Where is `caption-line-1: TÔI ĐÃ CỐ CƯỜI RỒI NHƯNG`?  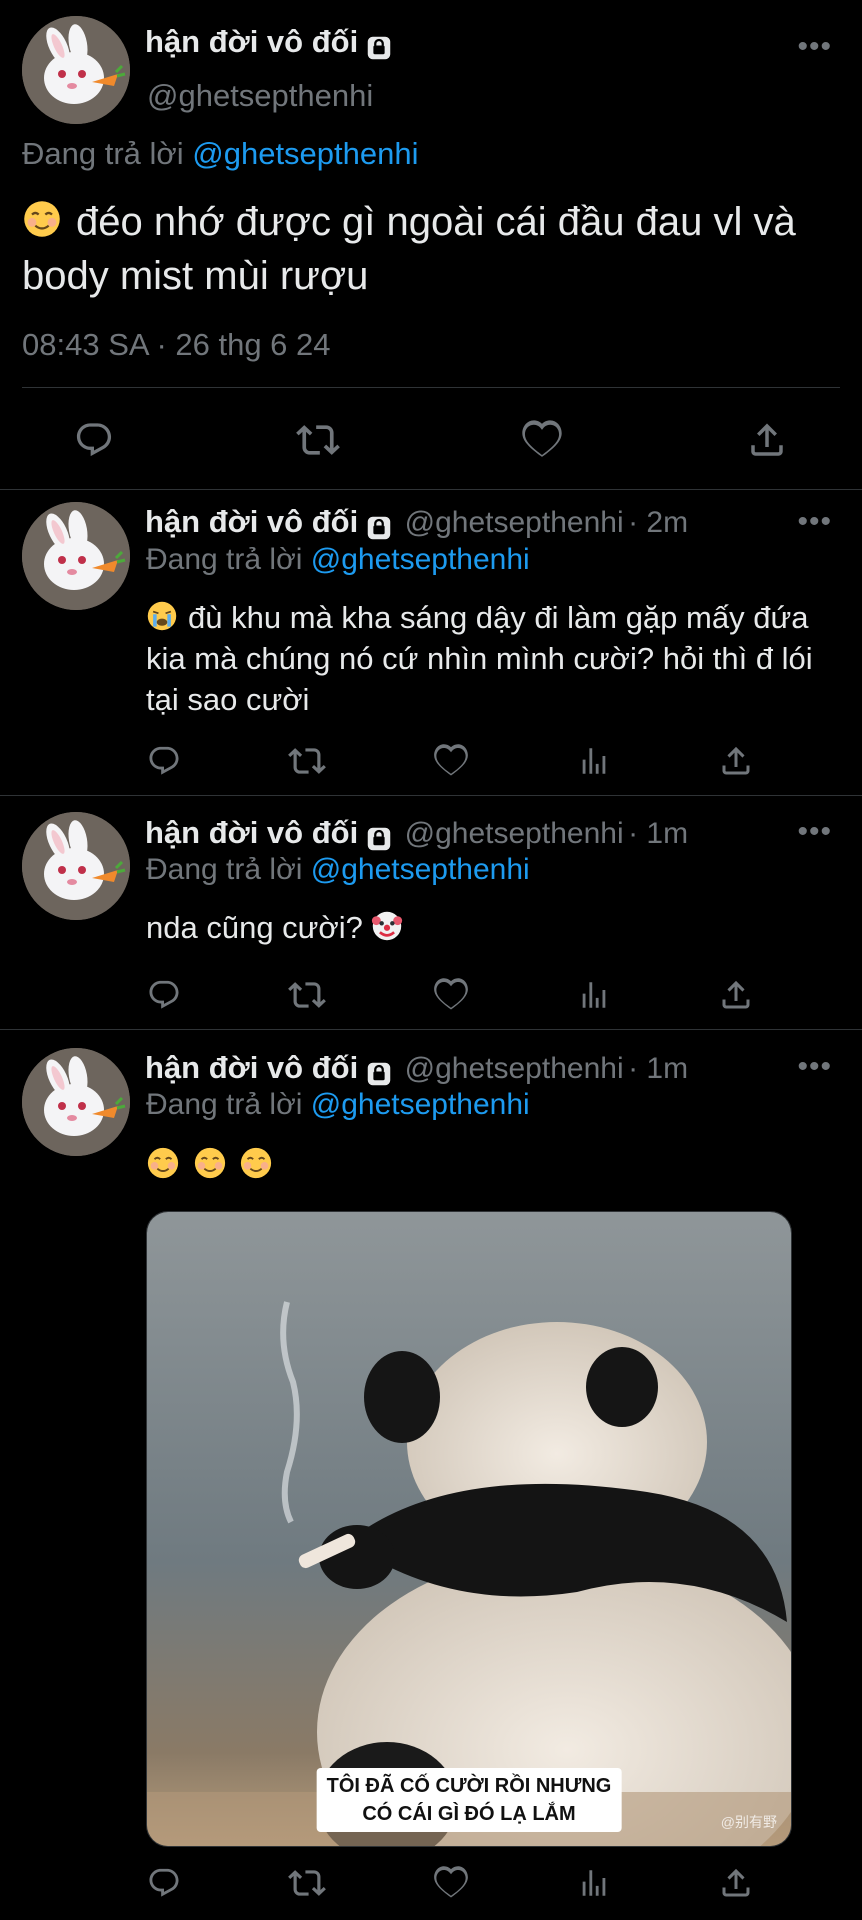 caption-line-1: TÔI ĐÃ CỐ CƯỜI RỒI NHƯNG is located at coordinates (469, 1786).